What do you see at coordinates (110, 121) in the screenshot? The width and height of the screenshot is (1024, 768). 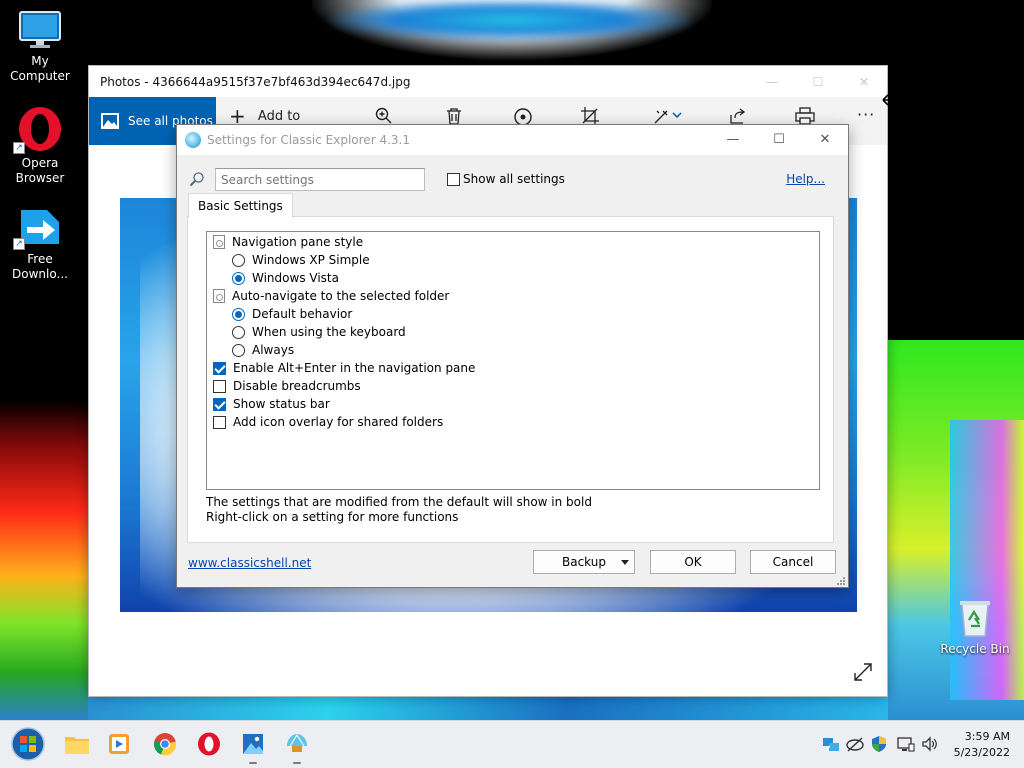 I see `photo-gallery-icon` at bounding box center [110, 121].